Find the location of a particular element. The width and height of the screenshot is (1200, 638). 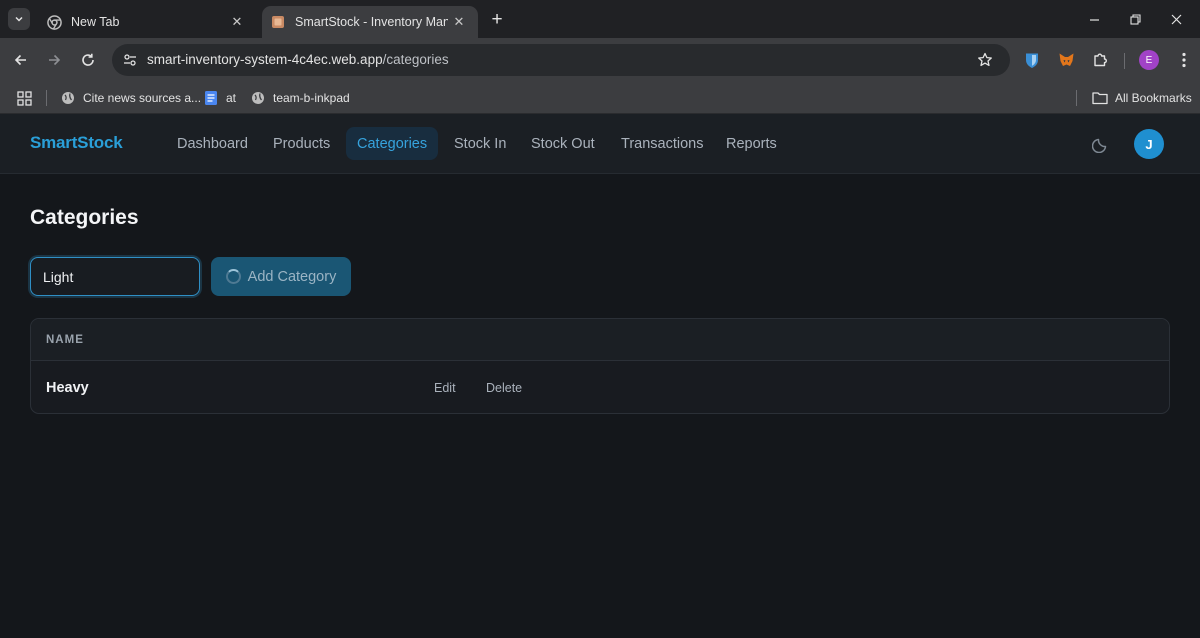

theme-toggle-button is located at coordinates (1101, 144).